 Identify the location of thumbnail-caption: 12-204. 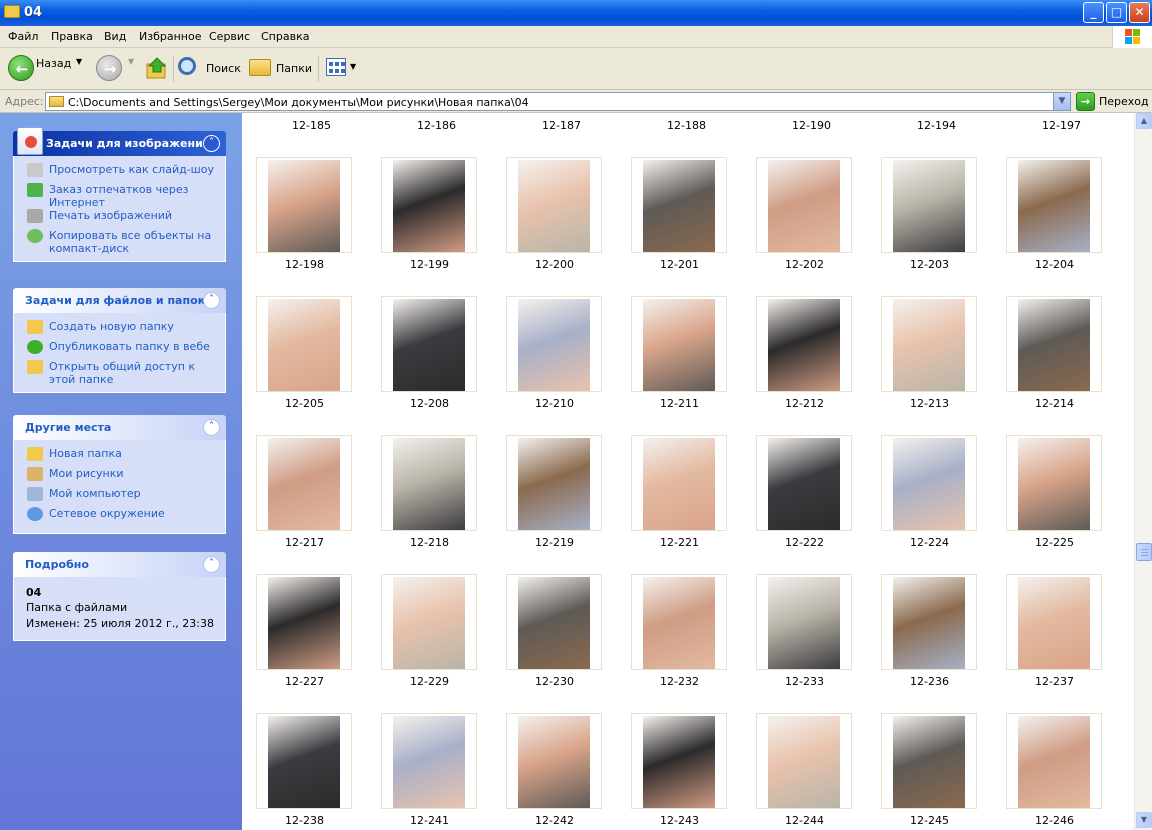
(1054, 264).